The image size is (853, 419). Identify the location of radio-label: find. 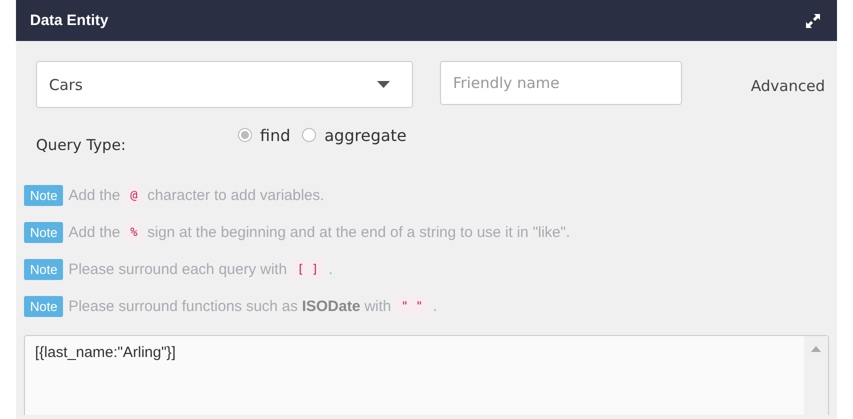
(275, 135).